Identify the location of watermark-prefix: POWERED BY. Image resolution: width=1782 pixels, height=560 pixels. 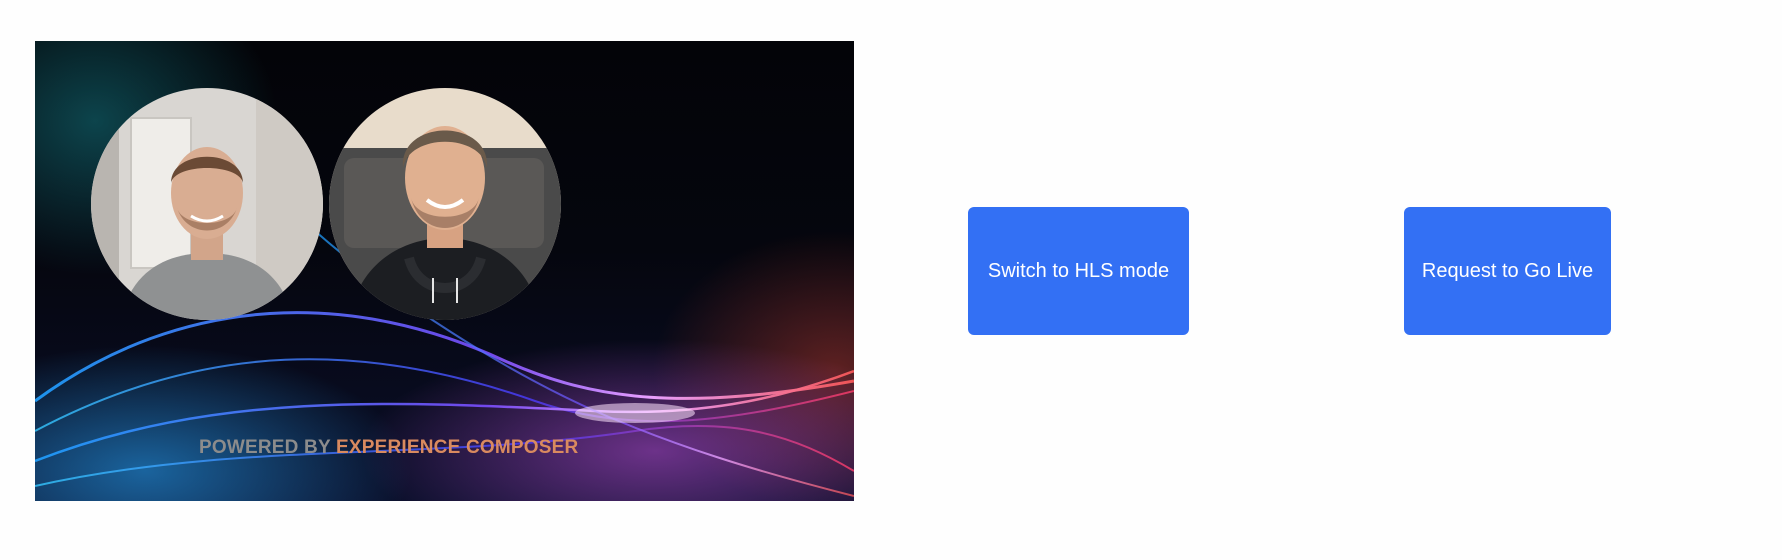
(267, 447).